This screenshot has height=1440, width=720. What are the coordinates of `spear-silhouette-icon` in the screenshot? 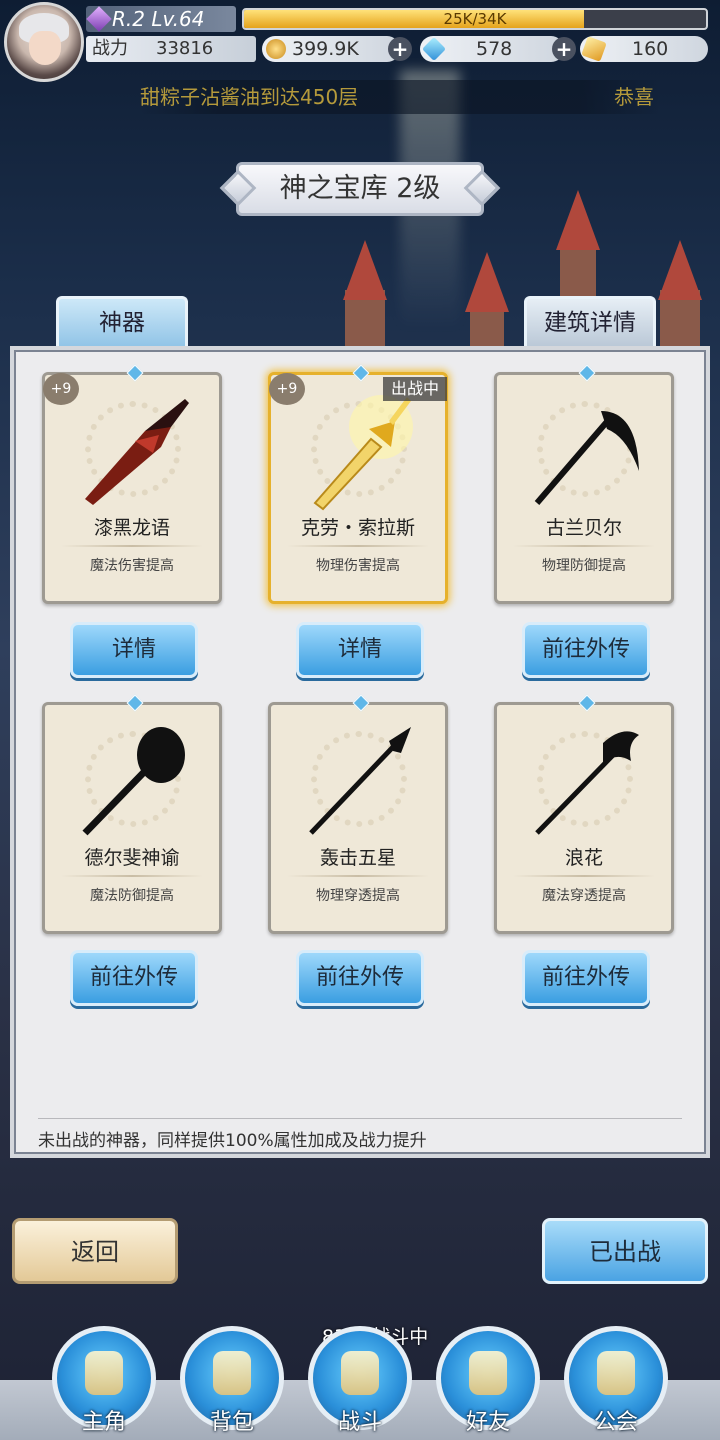 It's located at (360, 781).